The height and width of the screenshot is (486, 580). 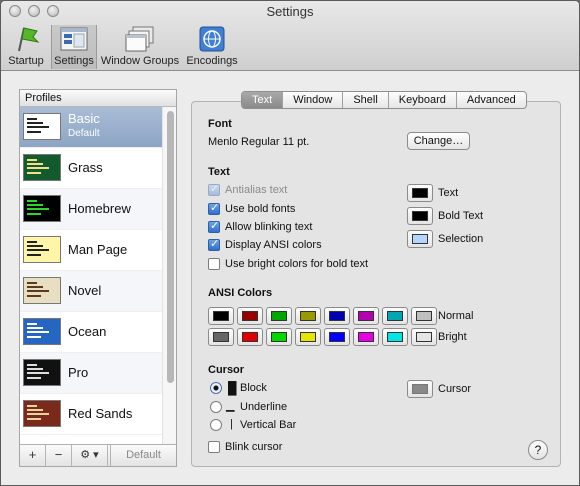 I want to click on text-color-label: Text, so click(x=448, y=193).